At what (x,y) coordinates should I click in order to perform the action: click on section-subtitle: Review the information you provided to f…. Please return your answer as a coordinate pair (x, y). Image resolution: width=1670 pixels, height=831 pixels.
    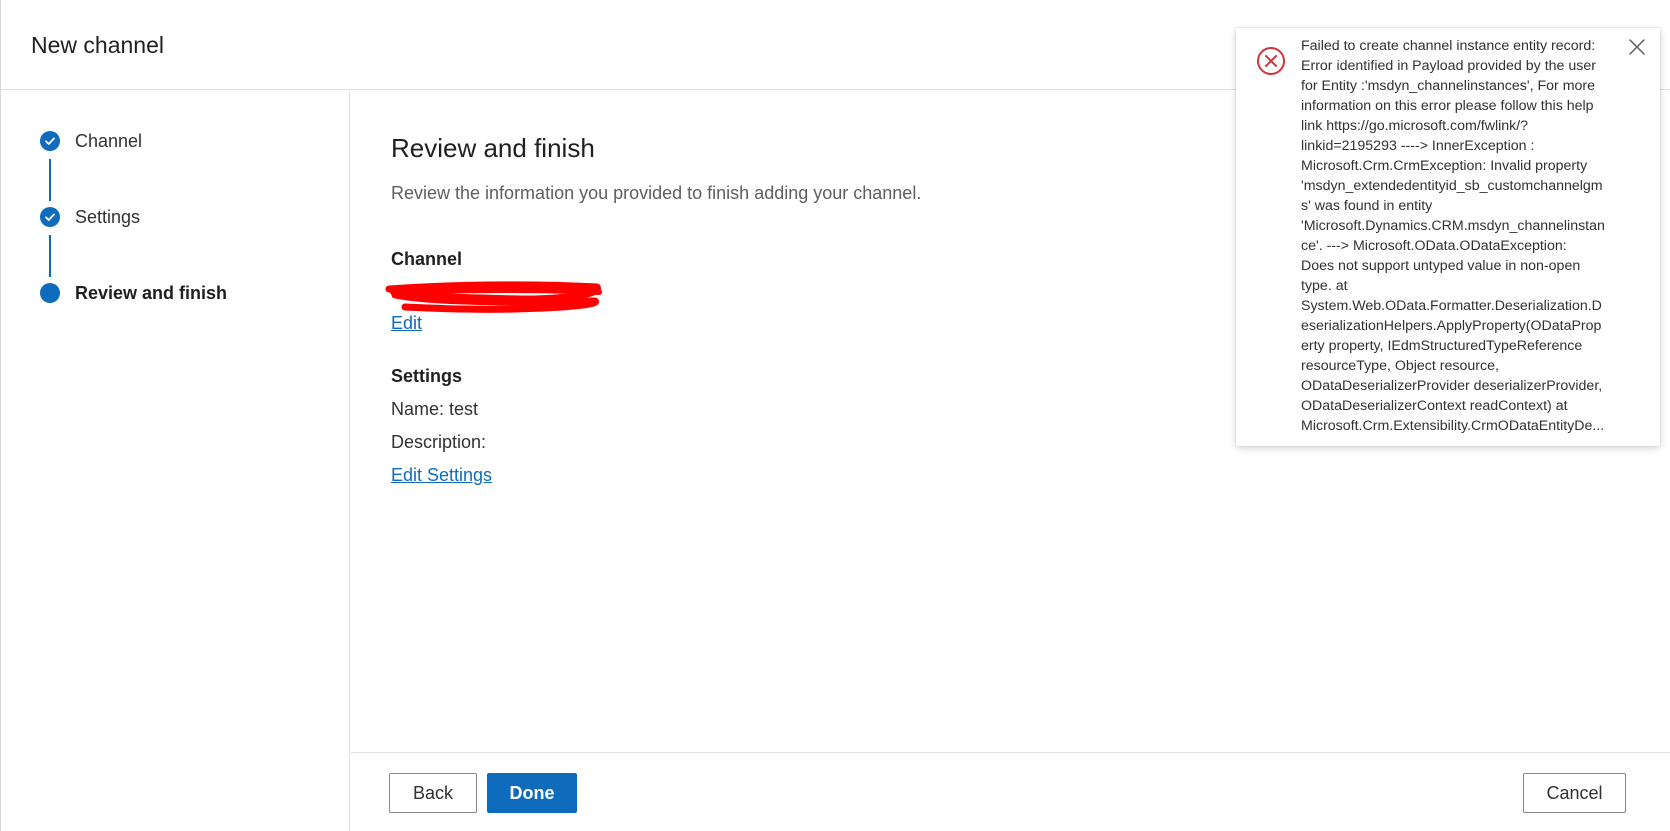
    Looking at the image, I should click on (656, 193).